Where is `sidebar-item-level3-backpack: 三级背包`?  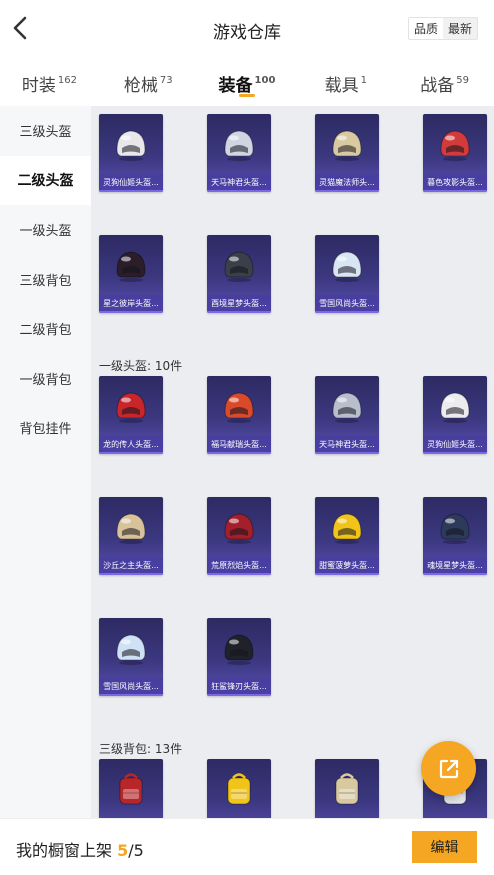
sidebar-item-level3-backpack: 三级背包 is located at coordinates (45, 280).